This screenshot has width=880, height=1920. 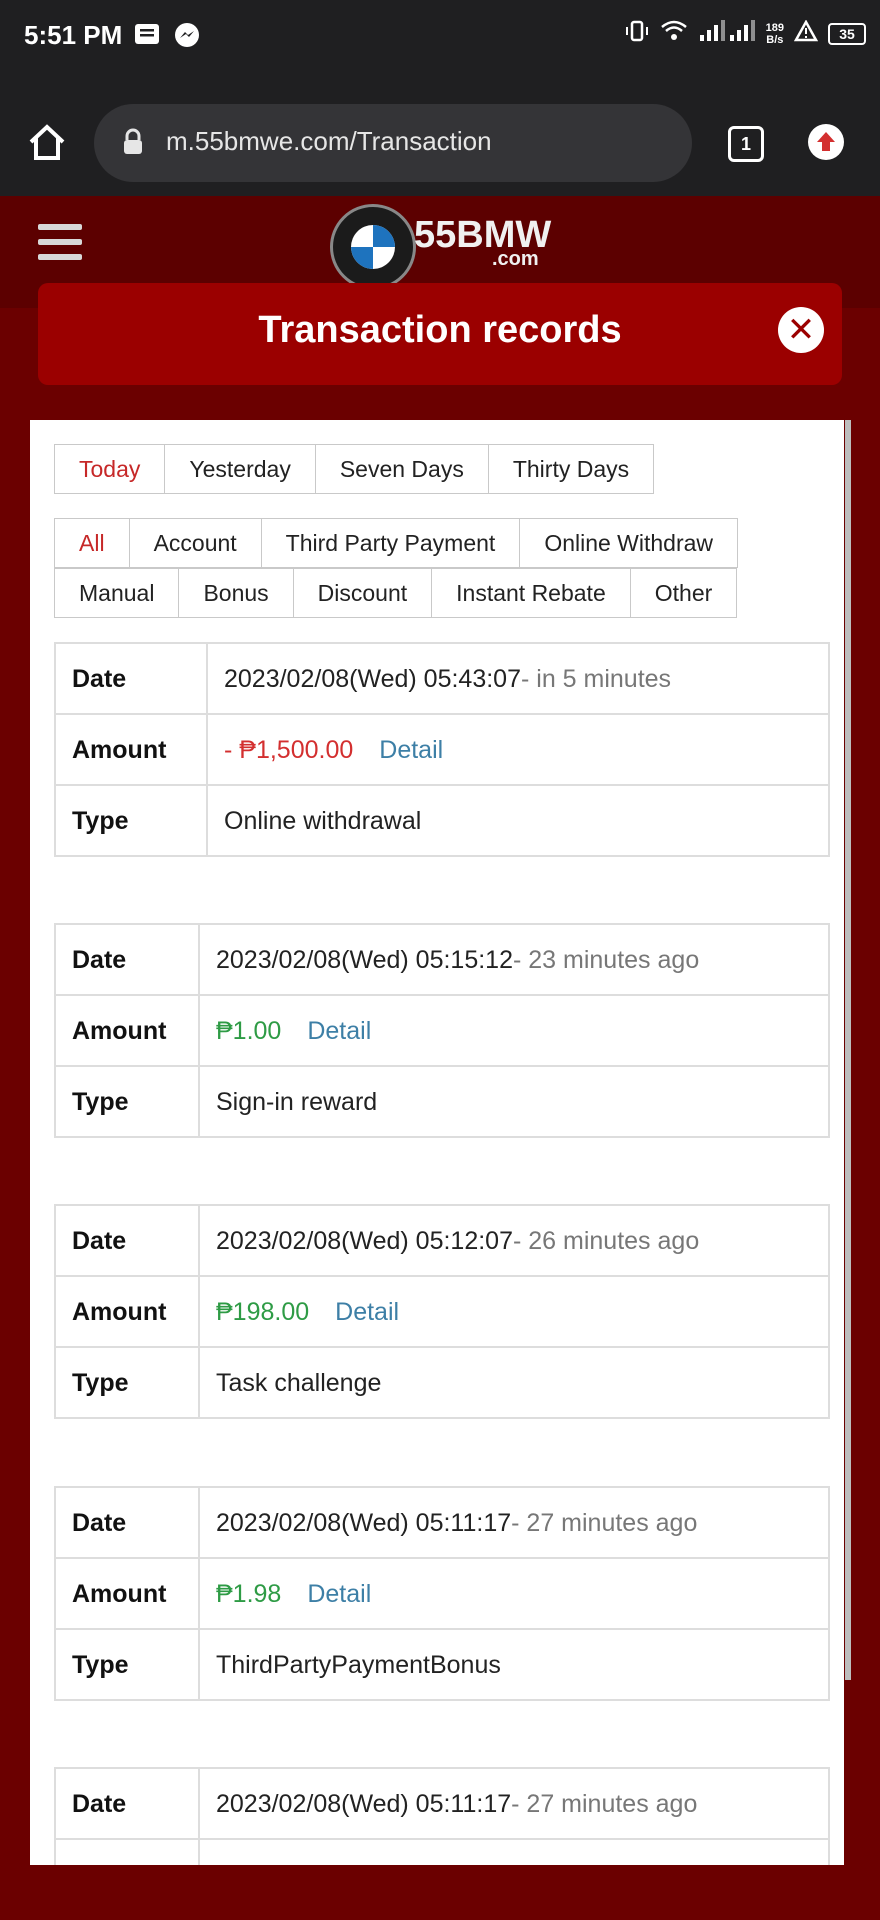 What do you see at coordinates (128, 1852) in the screenshot?
I see `amount-label` at bounding box center [128, 1852].